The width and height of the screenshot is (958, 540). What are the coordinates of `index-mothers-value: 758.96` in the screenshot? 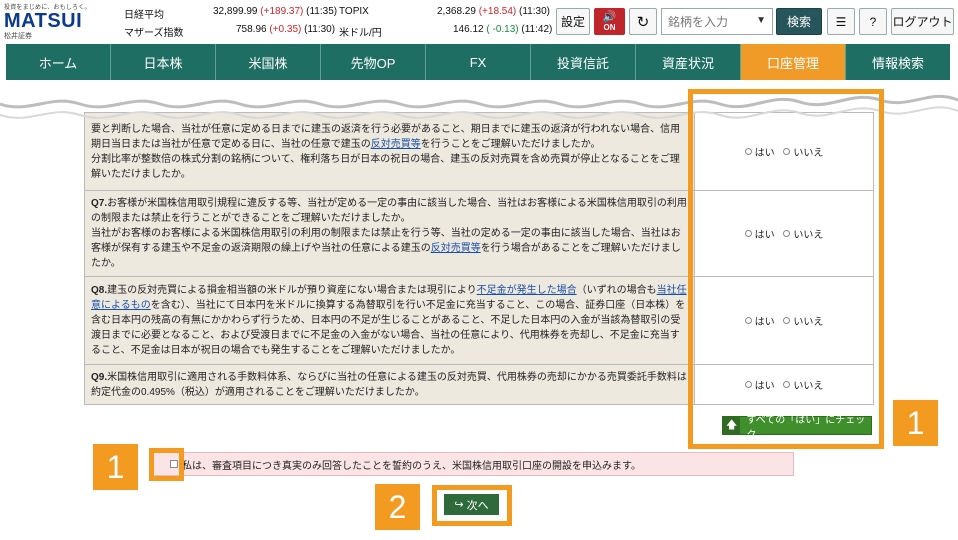 It's located at (251, 29).